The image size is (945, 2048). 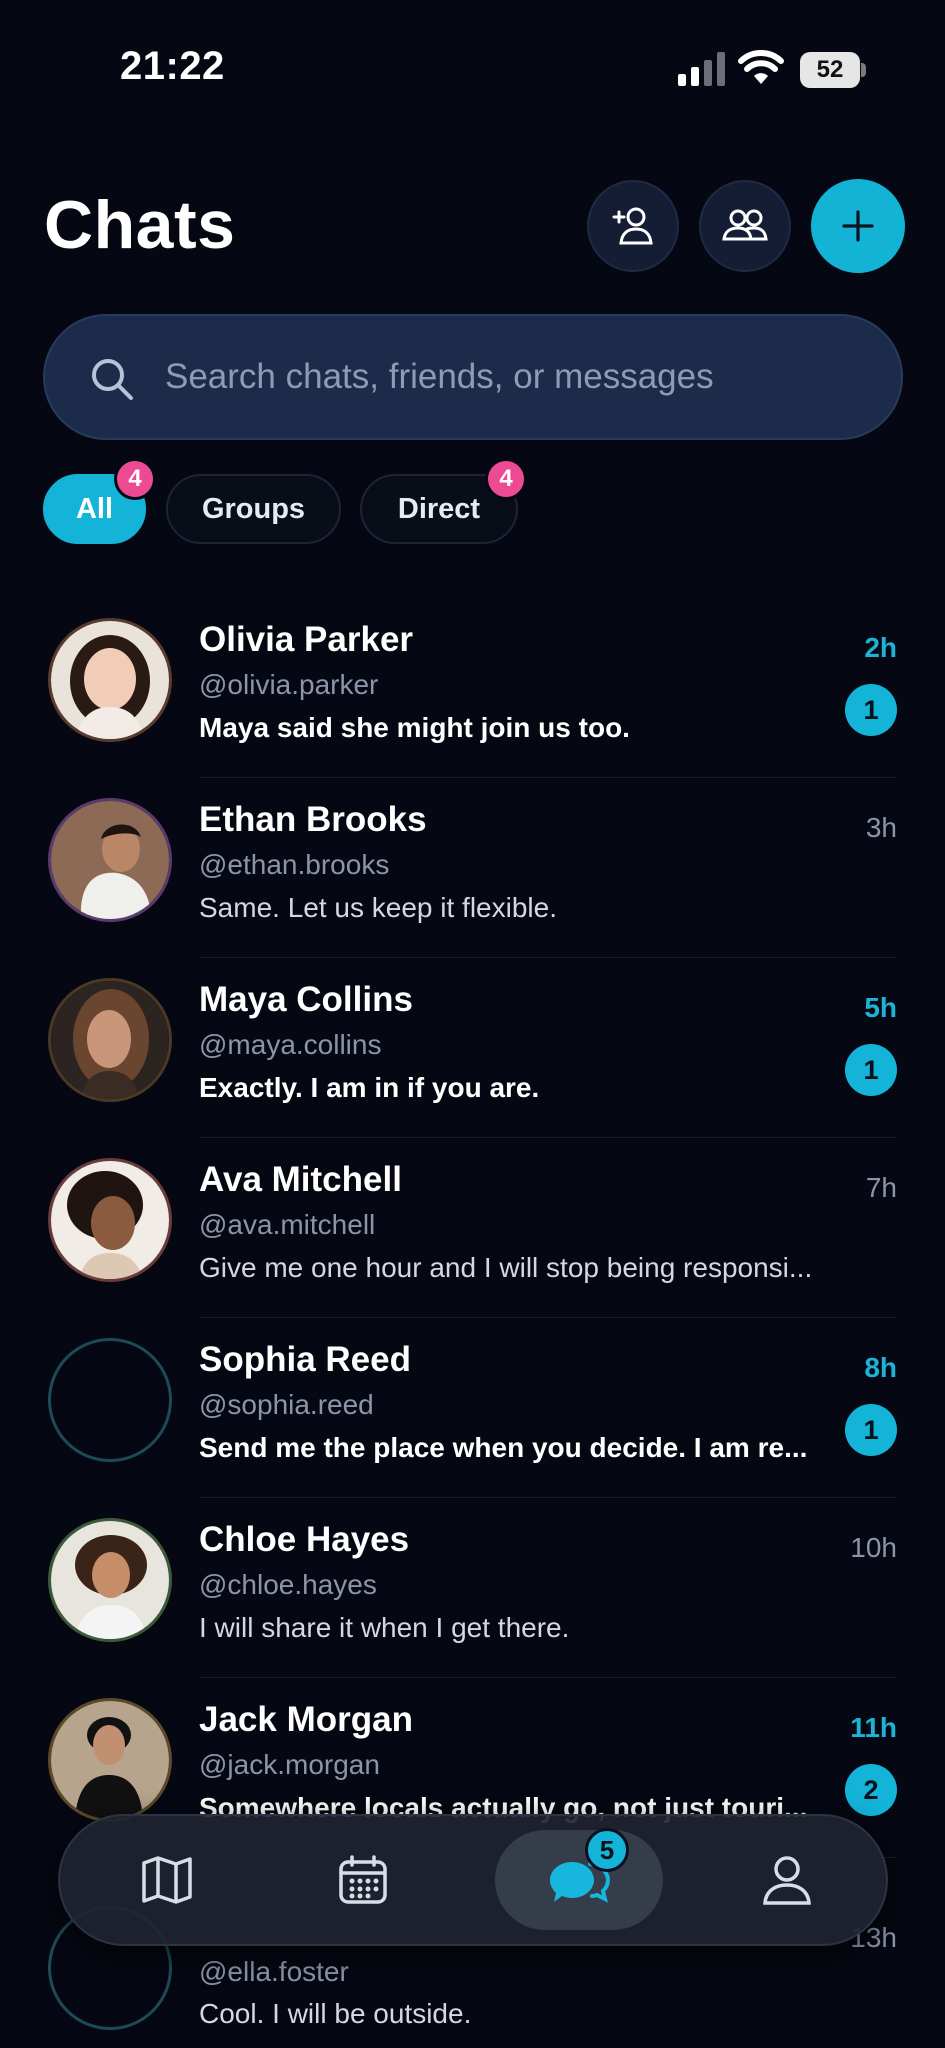 I want to click on add-friend-button, so click(x=633, y=226).